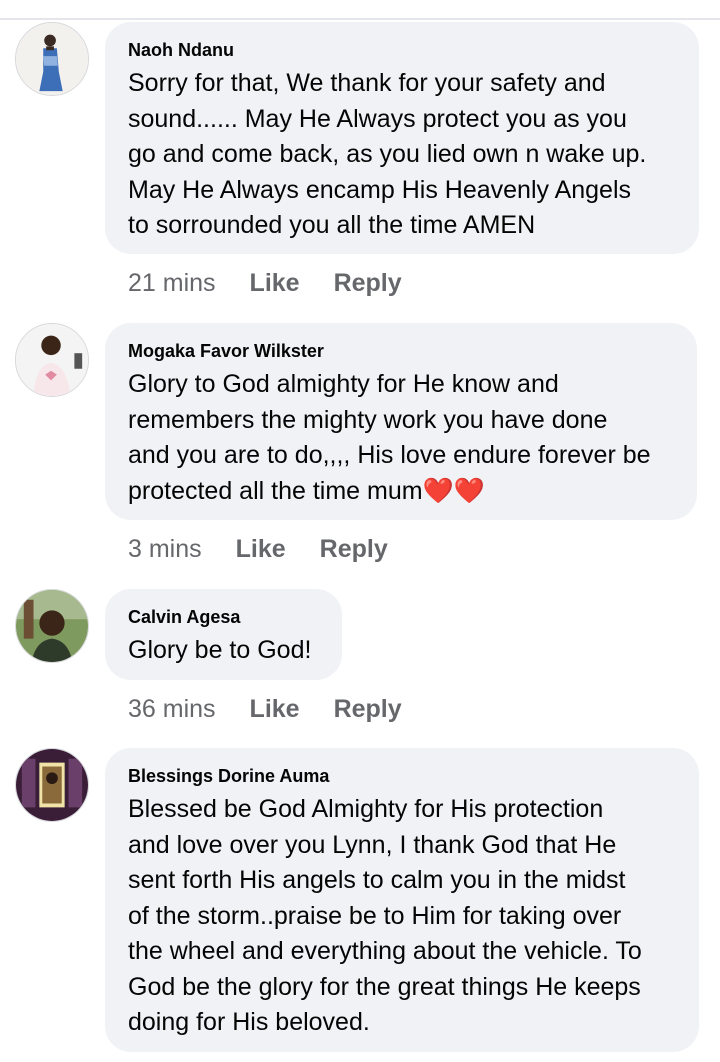 The width and height of the screenshot is (720, 1062). I want to click on comment-time: 36 mins, so click(172, 709).